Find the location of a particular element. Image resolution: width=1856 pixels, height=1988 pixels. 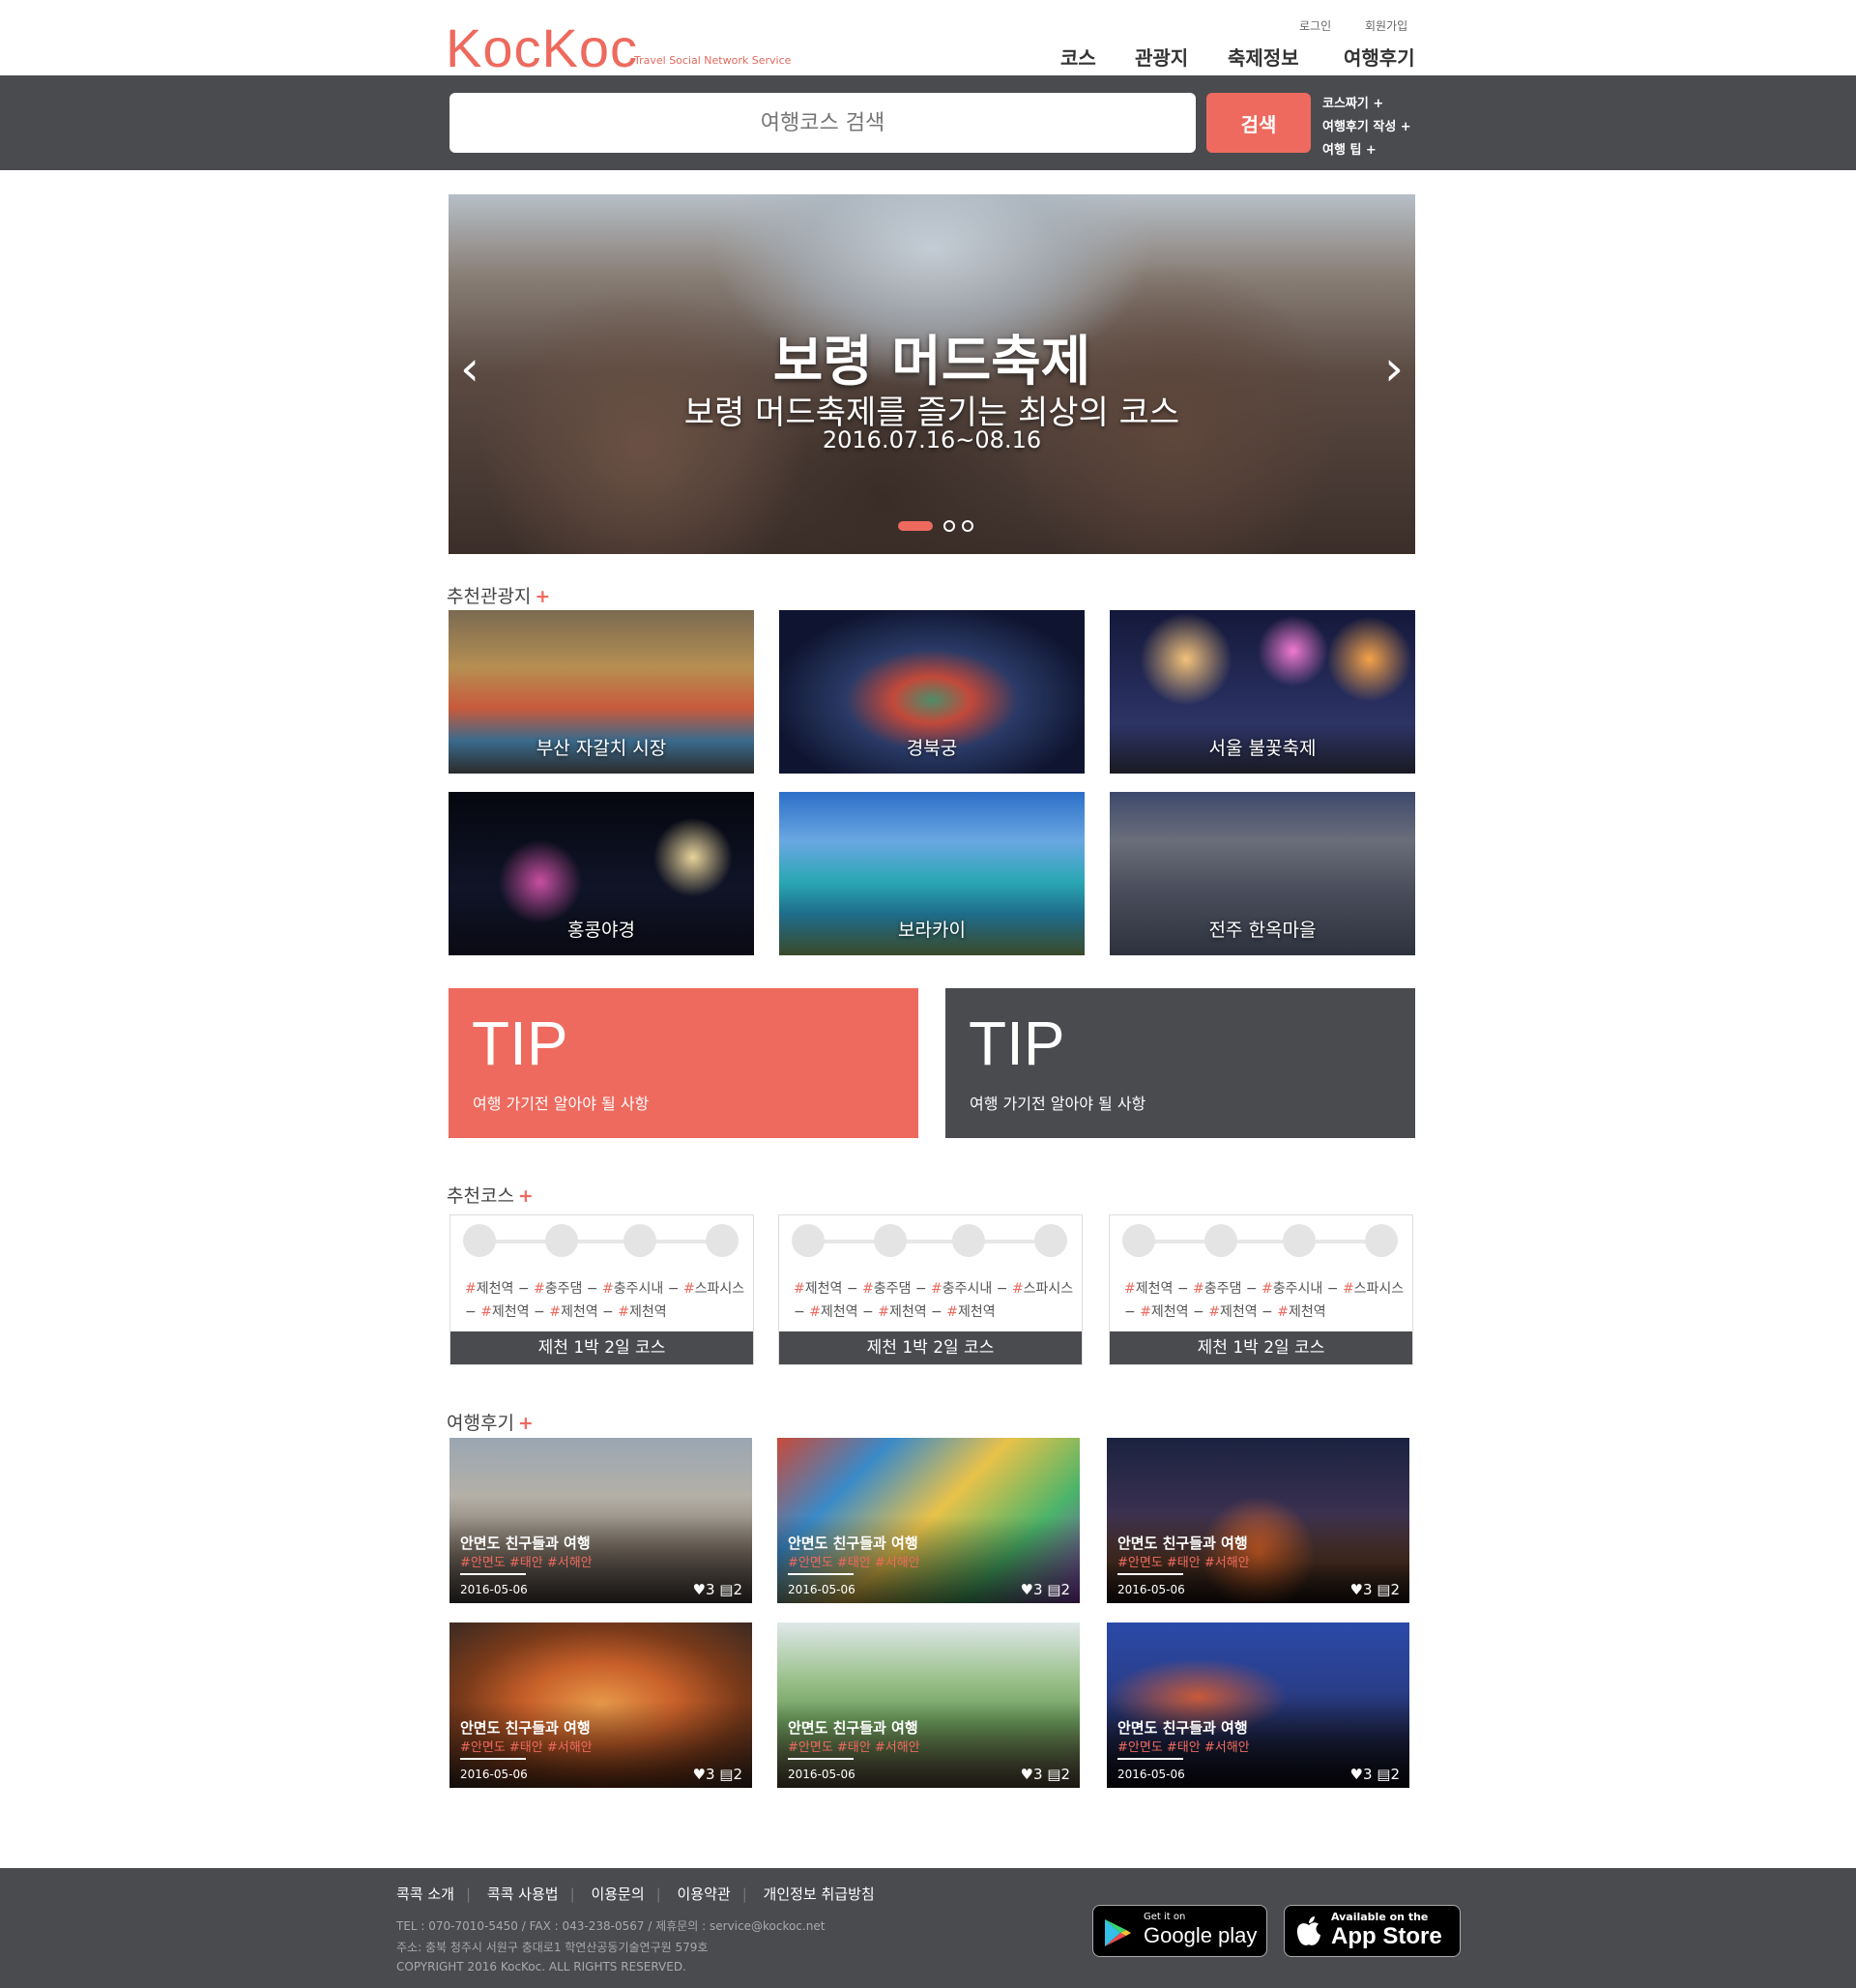

footer-link-about: 콕콕 소개 is located at coordinates (425, 1894).